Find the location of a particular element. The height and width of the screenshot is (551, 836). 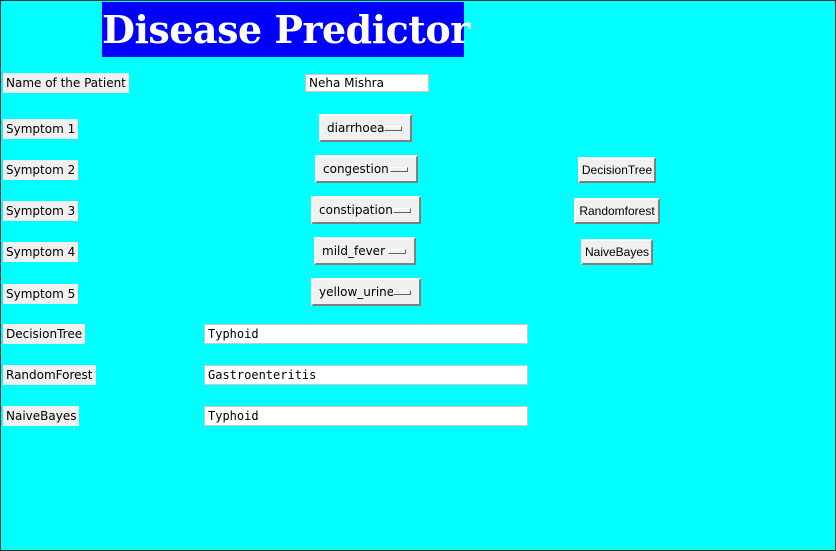

symptom-5-label: Symptom 5 is located at coordinates (41, 294).